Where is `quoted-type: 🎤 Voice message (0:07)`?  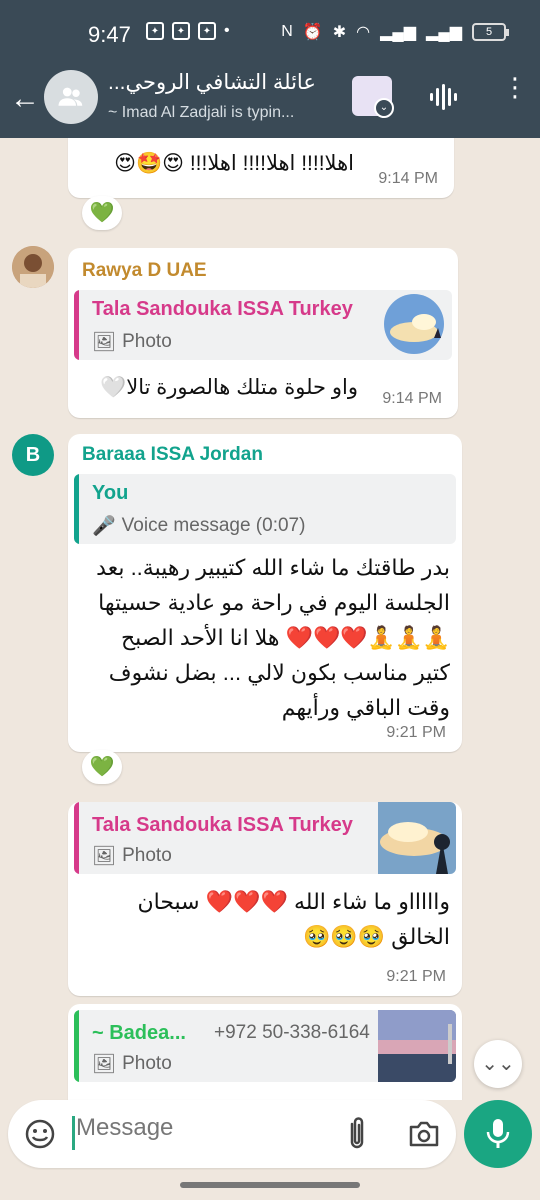
quoted-type: 🎤 Voice message (0:07) is located at coordinates (198, 526).